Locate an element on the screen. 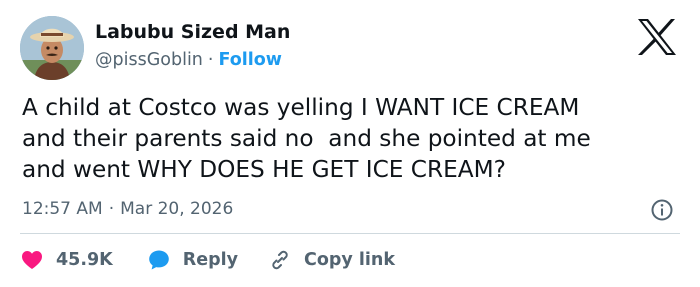  info-icon is located at coordinates (662, 210).